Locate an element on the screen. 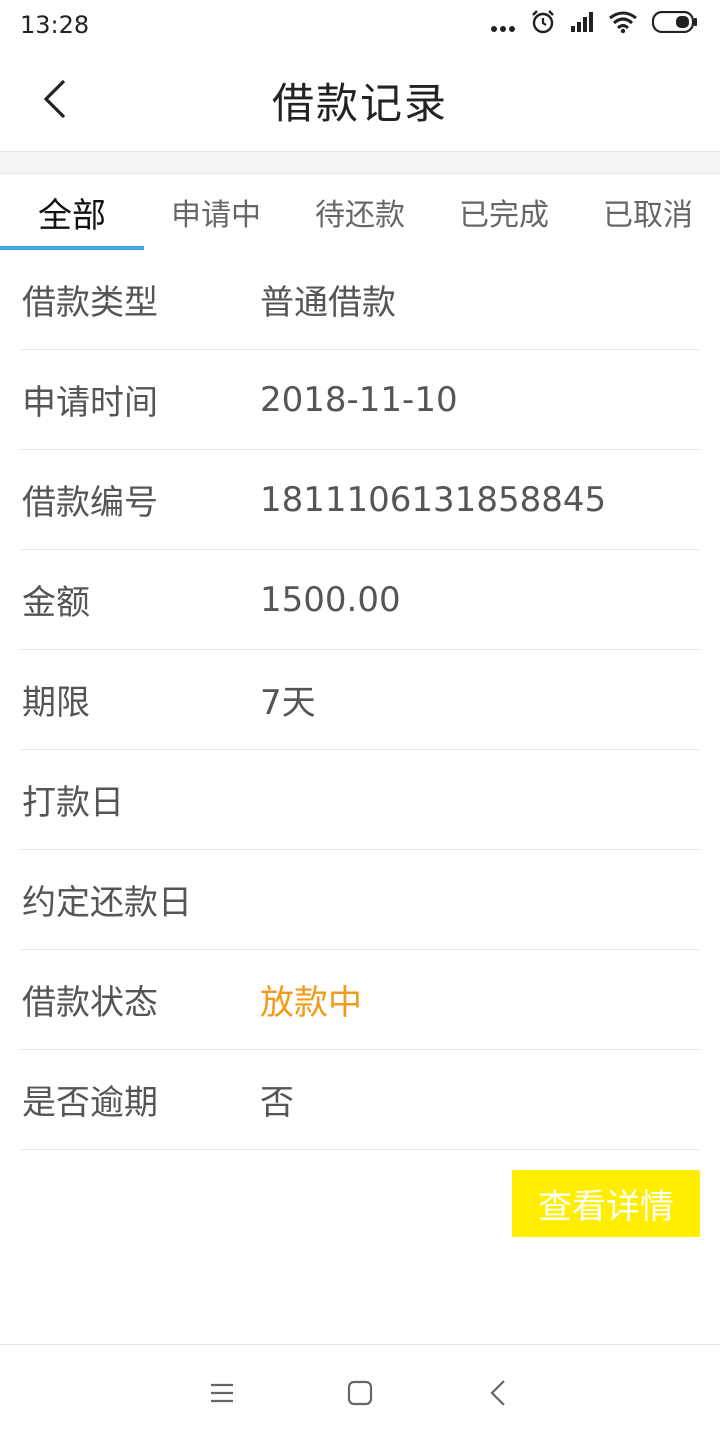  row-label: 期限 is located at coordinates (56, 703).